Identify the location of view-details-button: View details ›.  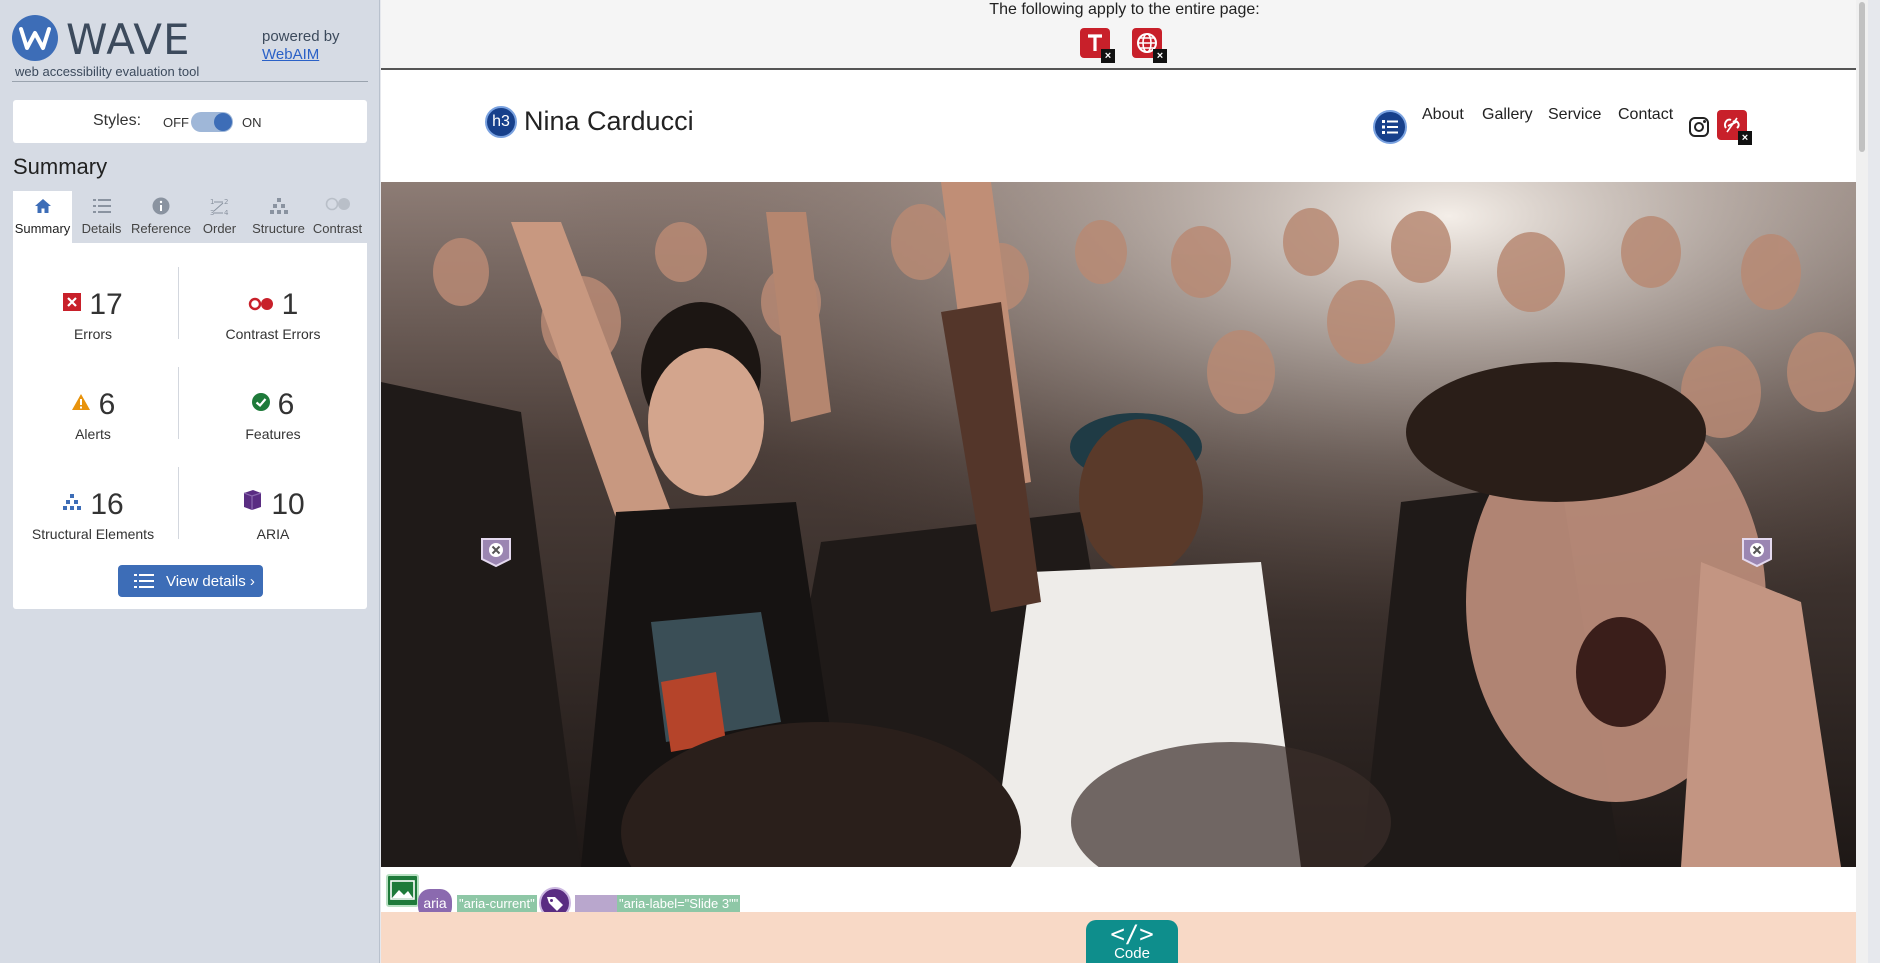
(190, 581).